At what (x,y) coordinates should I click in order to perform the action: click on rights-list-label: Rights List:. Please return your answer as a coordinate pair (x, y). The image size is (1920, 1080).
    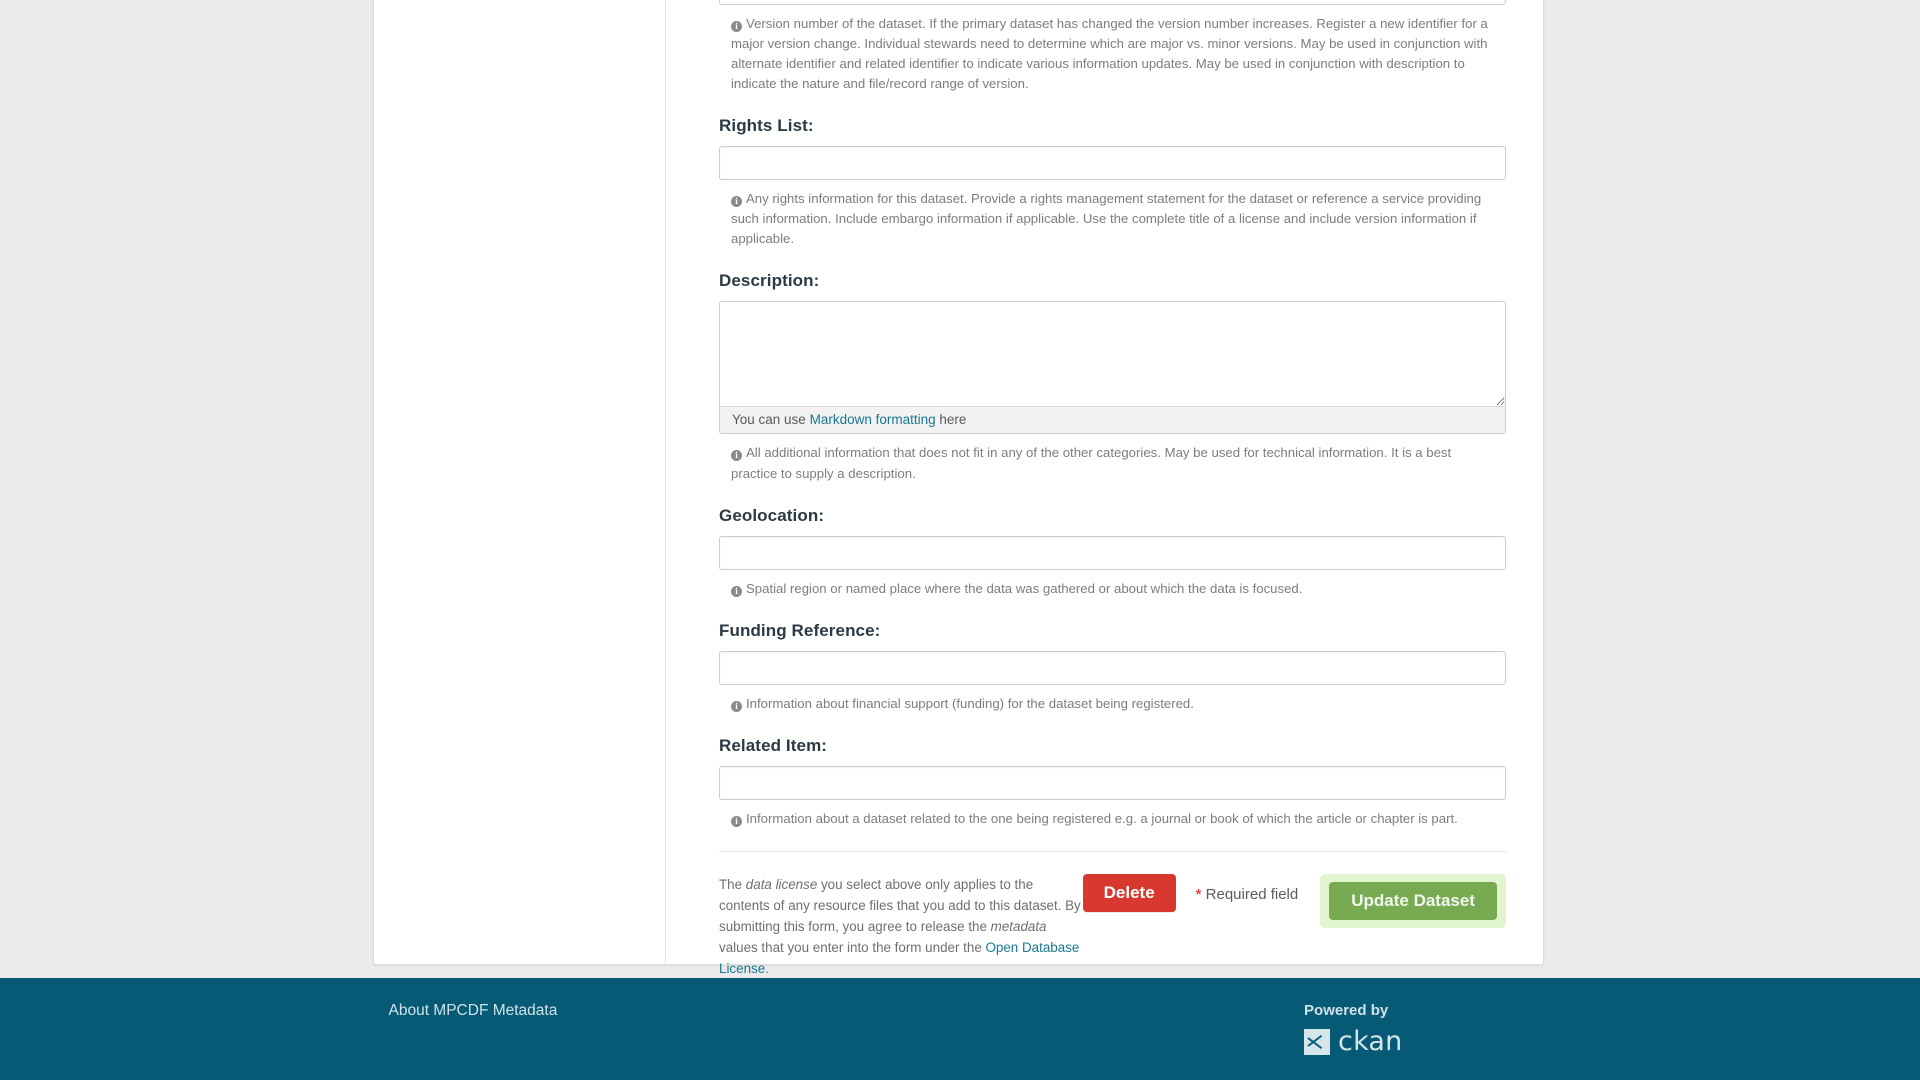
    Looking at the image, I should click on (766, 126).